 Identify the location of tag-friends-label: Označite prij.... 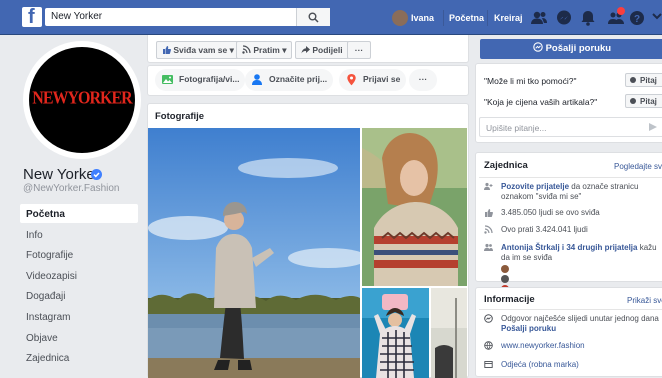
(298, 79).